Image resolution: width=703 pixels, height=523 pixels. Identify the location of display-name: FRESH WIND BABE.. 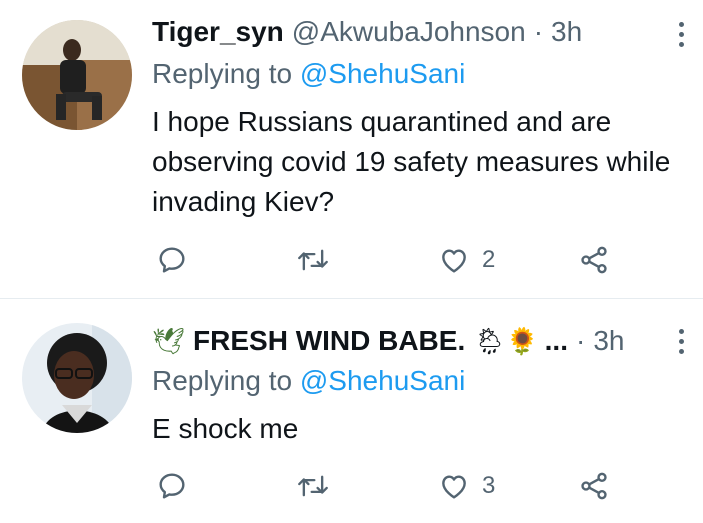
(329, 341).